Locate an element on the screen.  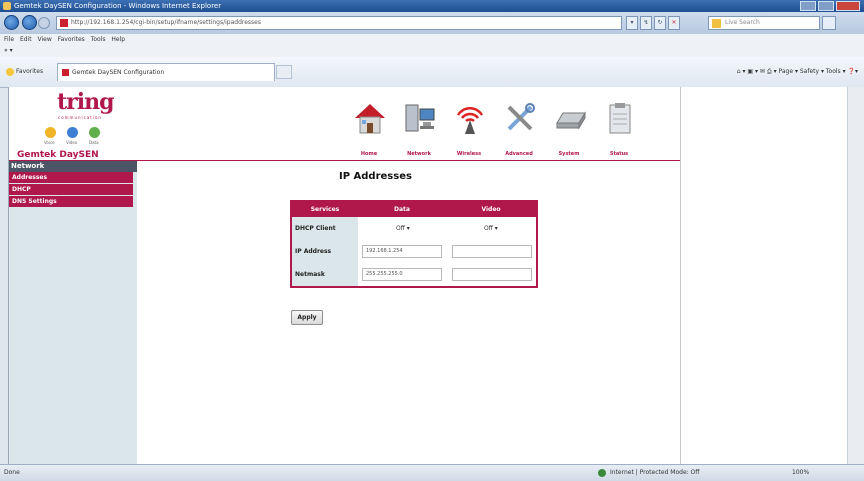
nav-network: Network is located at coordinates (419, 130).